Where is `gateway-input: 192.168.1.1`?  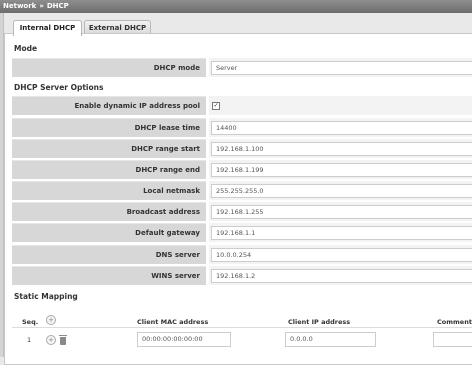
gateway-input: 192.168.1.1 is located at coordinates (341, 233).